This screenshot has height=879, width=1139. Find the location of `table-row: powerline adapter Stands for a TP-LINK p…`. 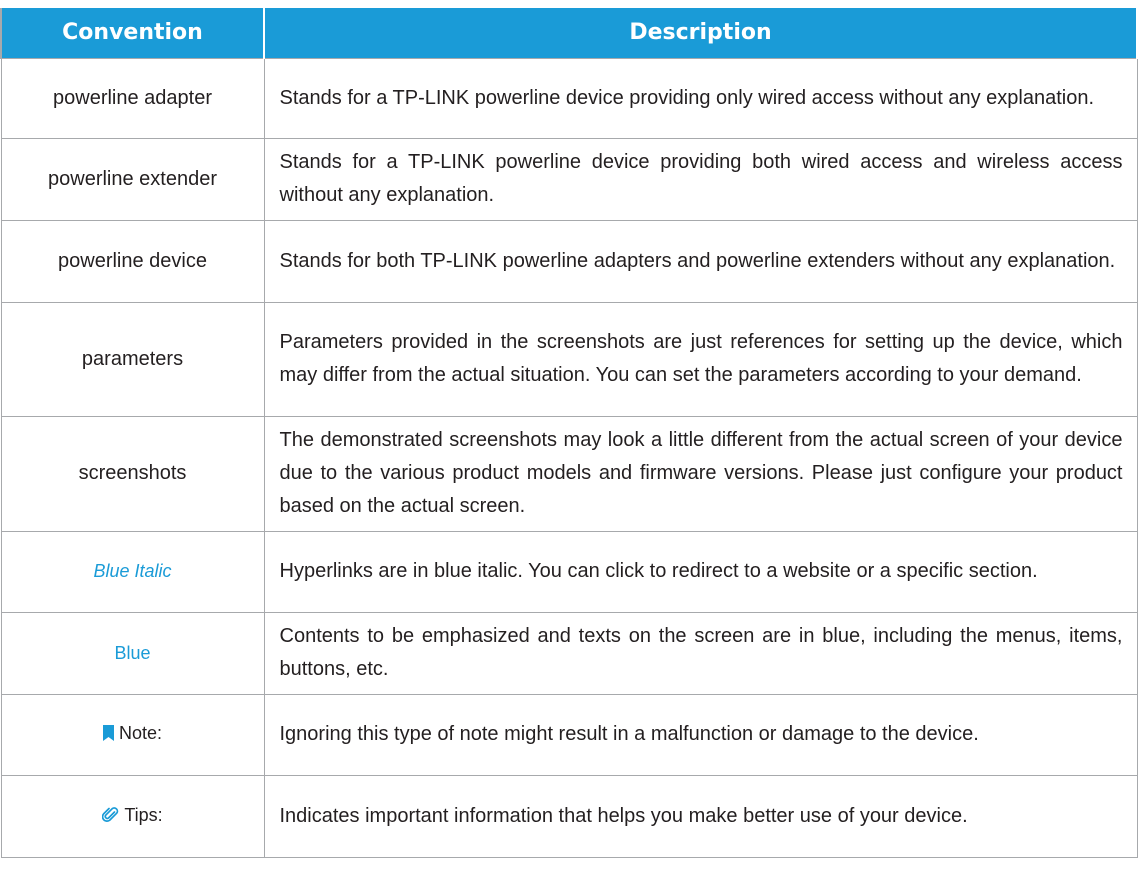

table-row: powerline adapter Stands for a TP-LINK p… is located at coordinates (569, 98).